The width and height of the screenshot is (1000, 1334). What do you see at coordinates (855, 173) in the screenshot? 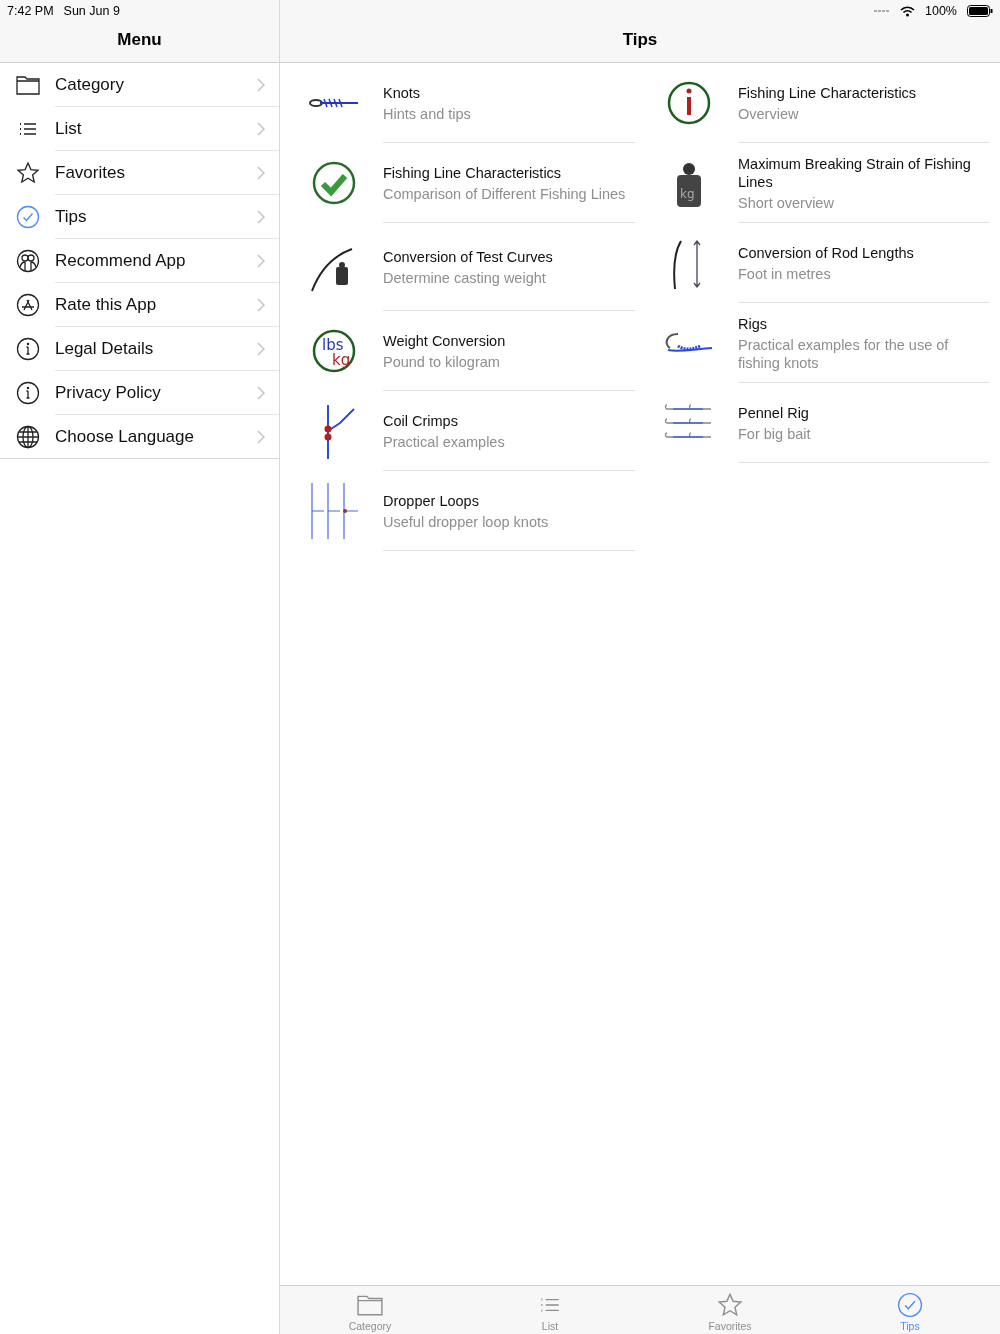
I see `tip-title: Maximum Breaking Strain of Fishing Lines` at bounding box center [855, 173].